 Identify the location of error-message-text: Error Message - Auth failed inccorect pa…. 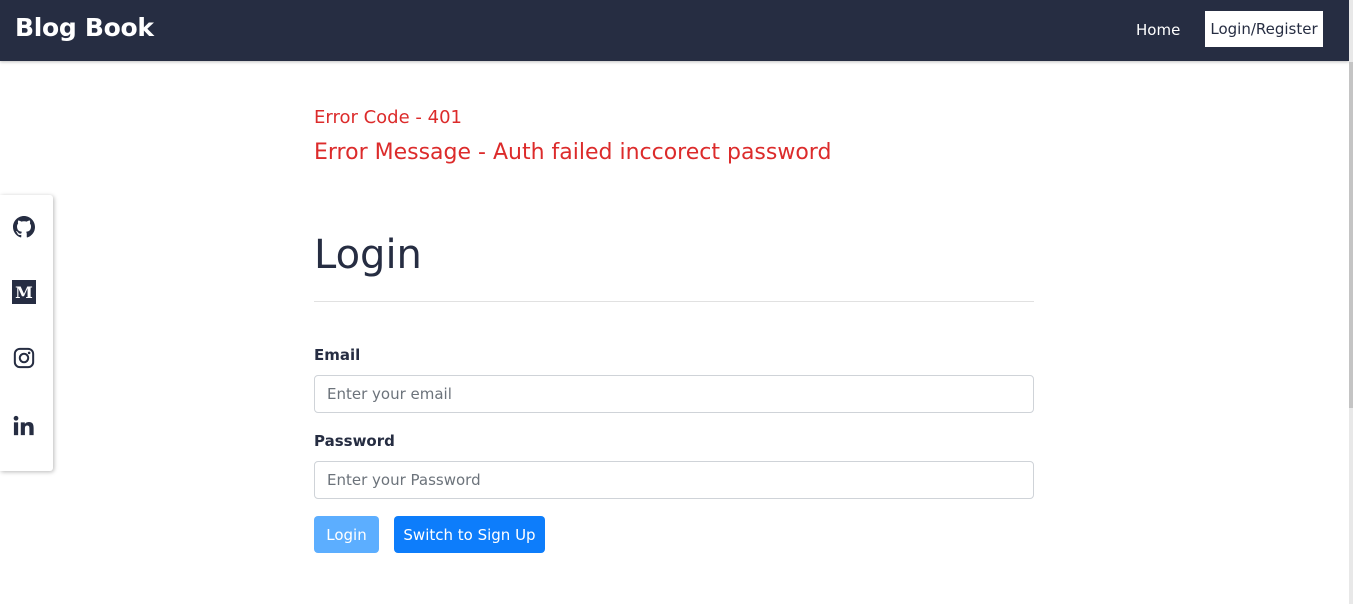
(573, 152).